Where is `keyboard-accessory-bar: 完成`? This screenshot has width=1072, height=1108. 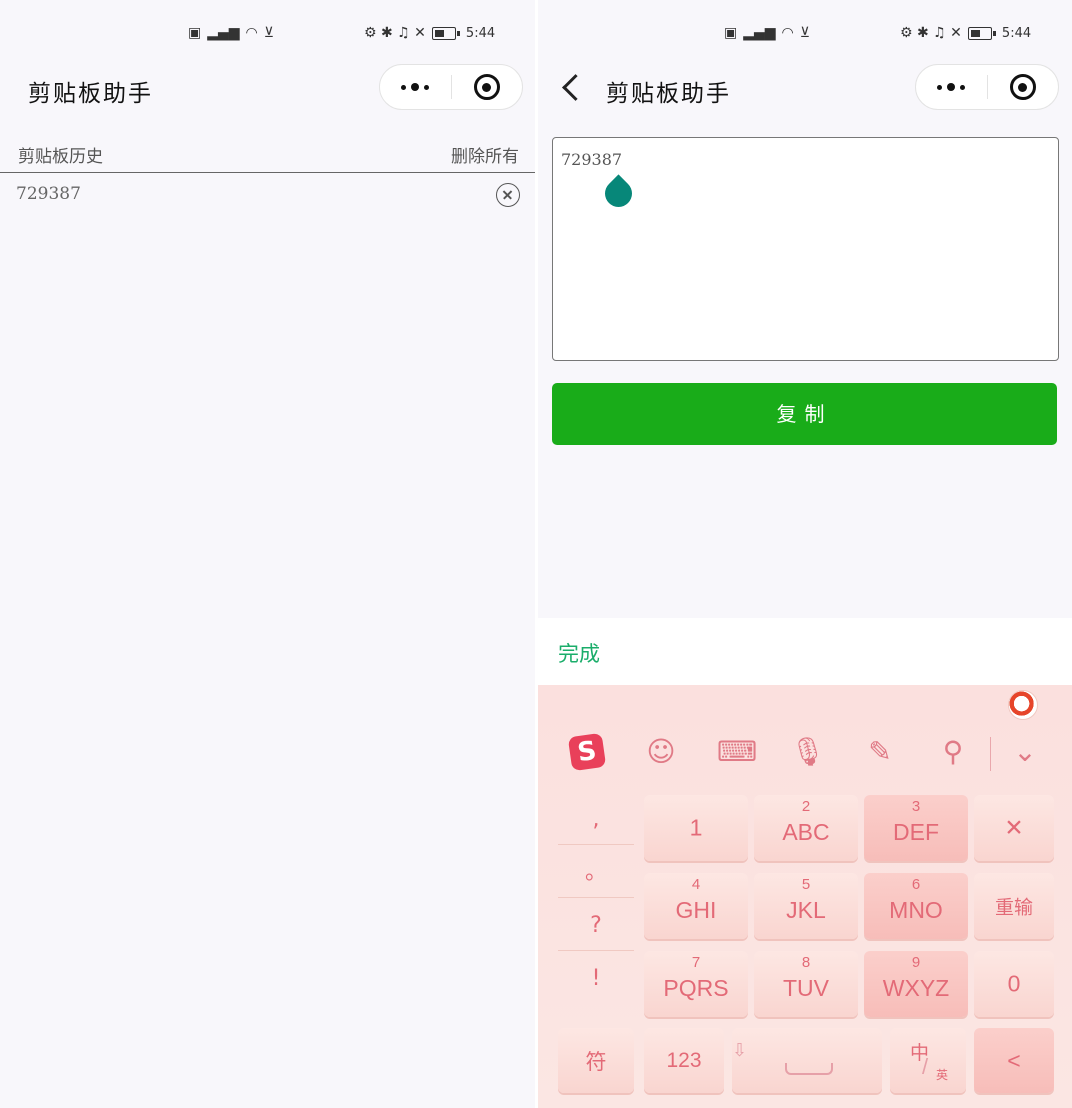
keyboard-accessory-bar: 完成 is located at coordinates (805, 651).